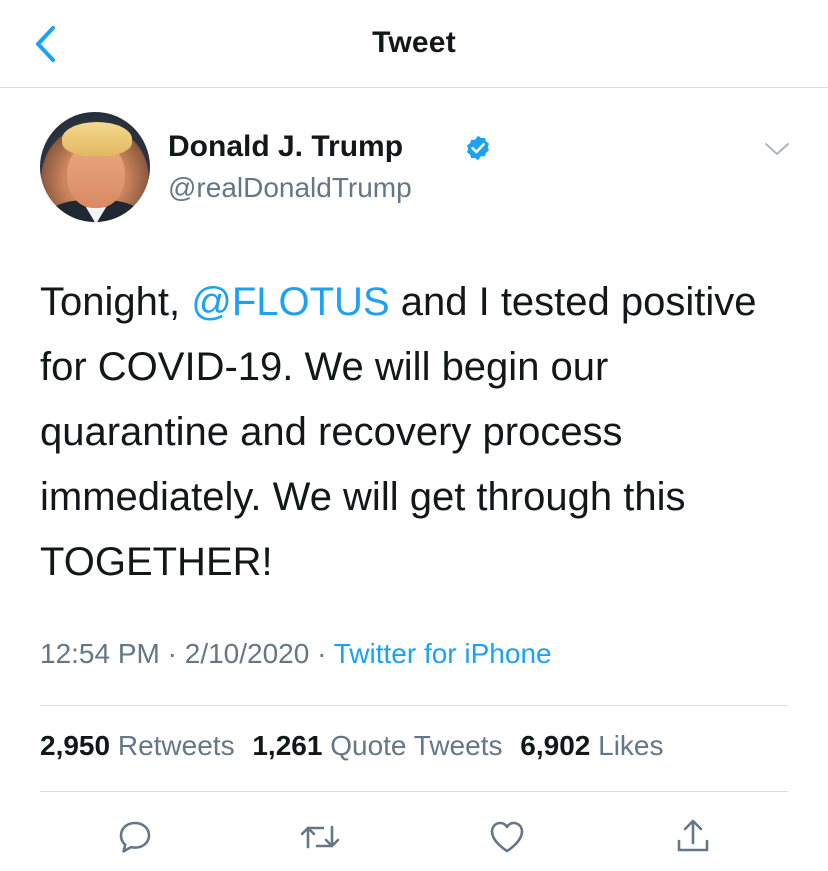 The height and width of the screenshot is (871, 828). What do you see at coordinates (290, 188) in the screenshot?
I see `author-handle: @realDonaldTrump` at bounding box center [290, 188].